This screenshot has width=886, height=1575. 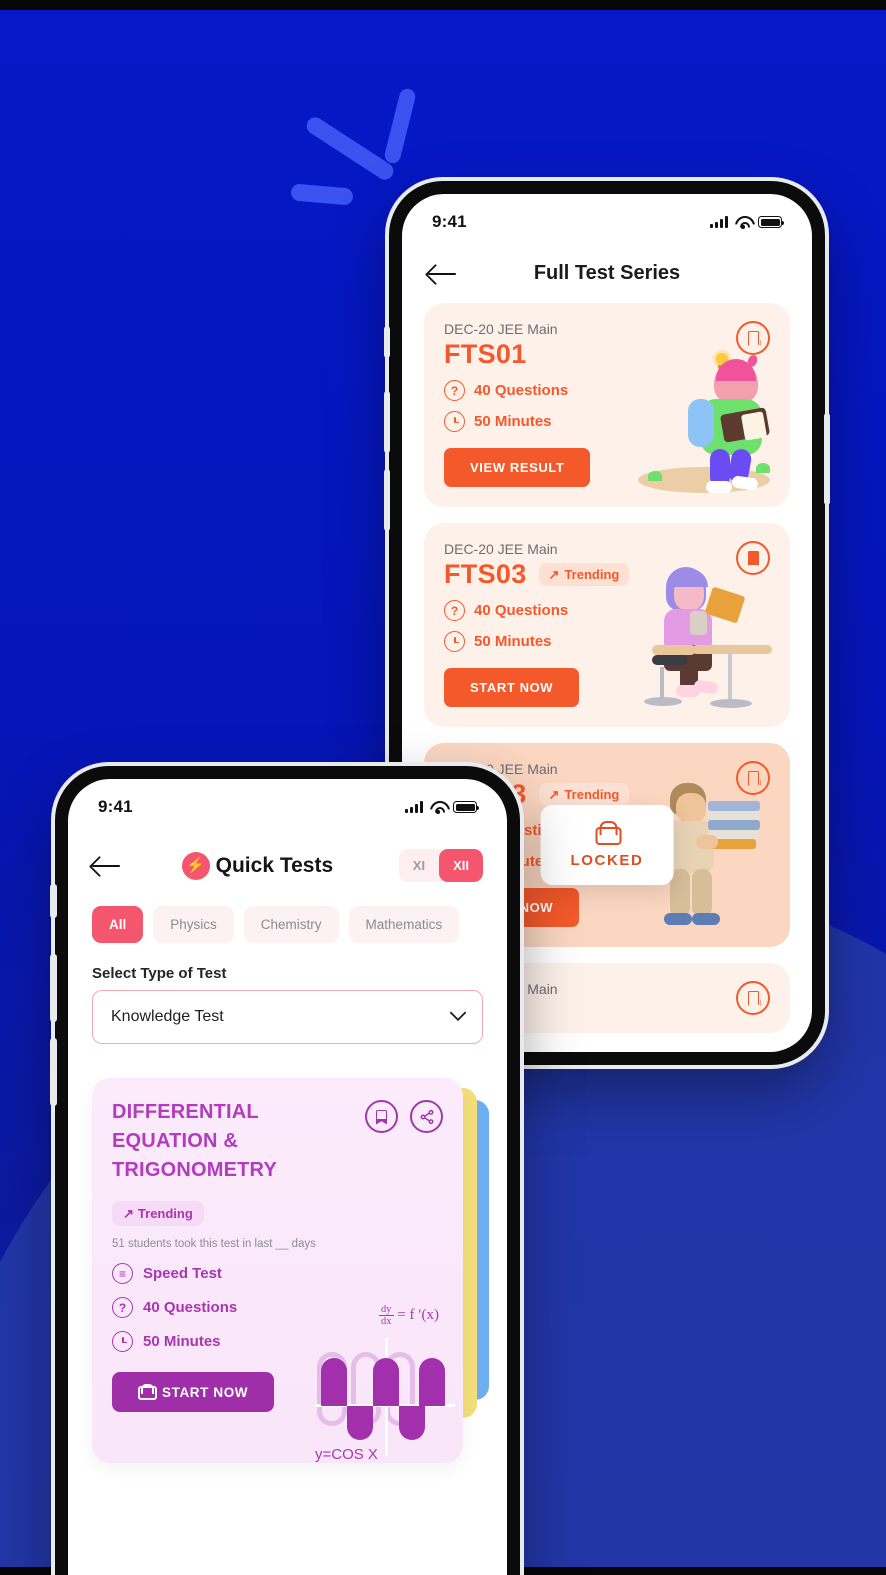 I want to click on locked-overlay: LOCKED, so click(x=607, y=845).